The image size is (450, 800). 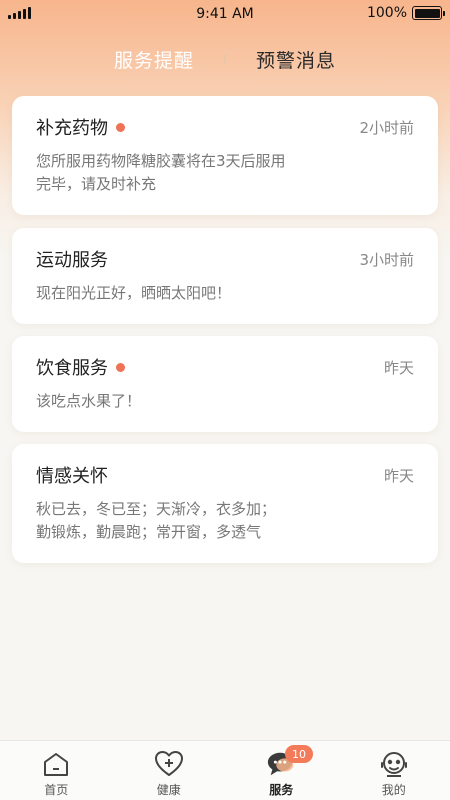 I want to click on tab-health: 健康, so click(x=169, y=770).